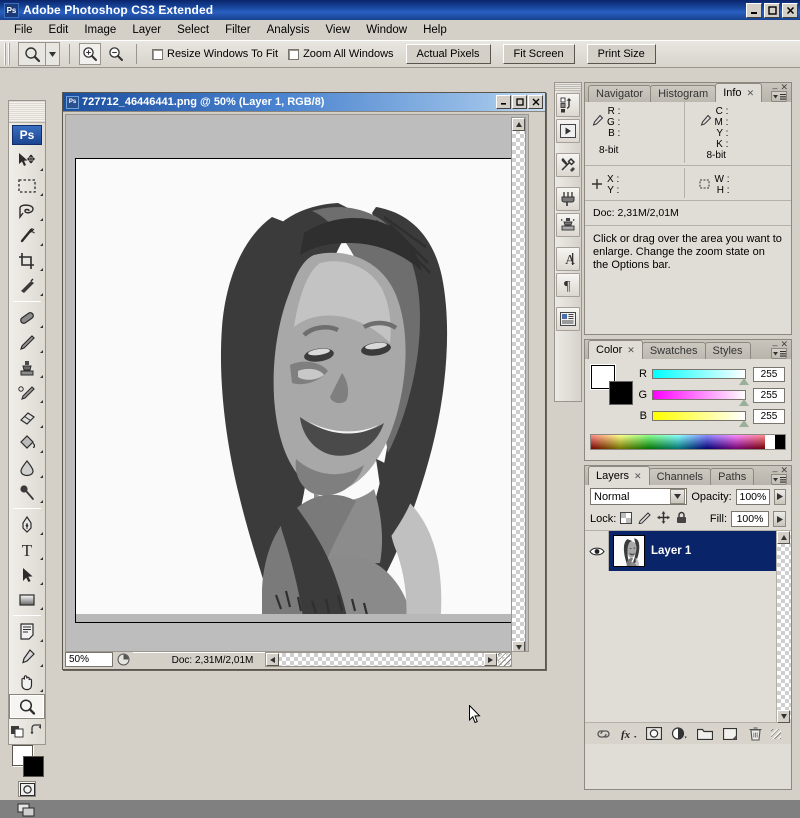 The image size is (800, 818). I want to click on link-layers-icon, so click(604, 734).